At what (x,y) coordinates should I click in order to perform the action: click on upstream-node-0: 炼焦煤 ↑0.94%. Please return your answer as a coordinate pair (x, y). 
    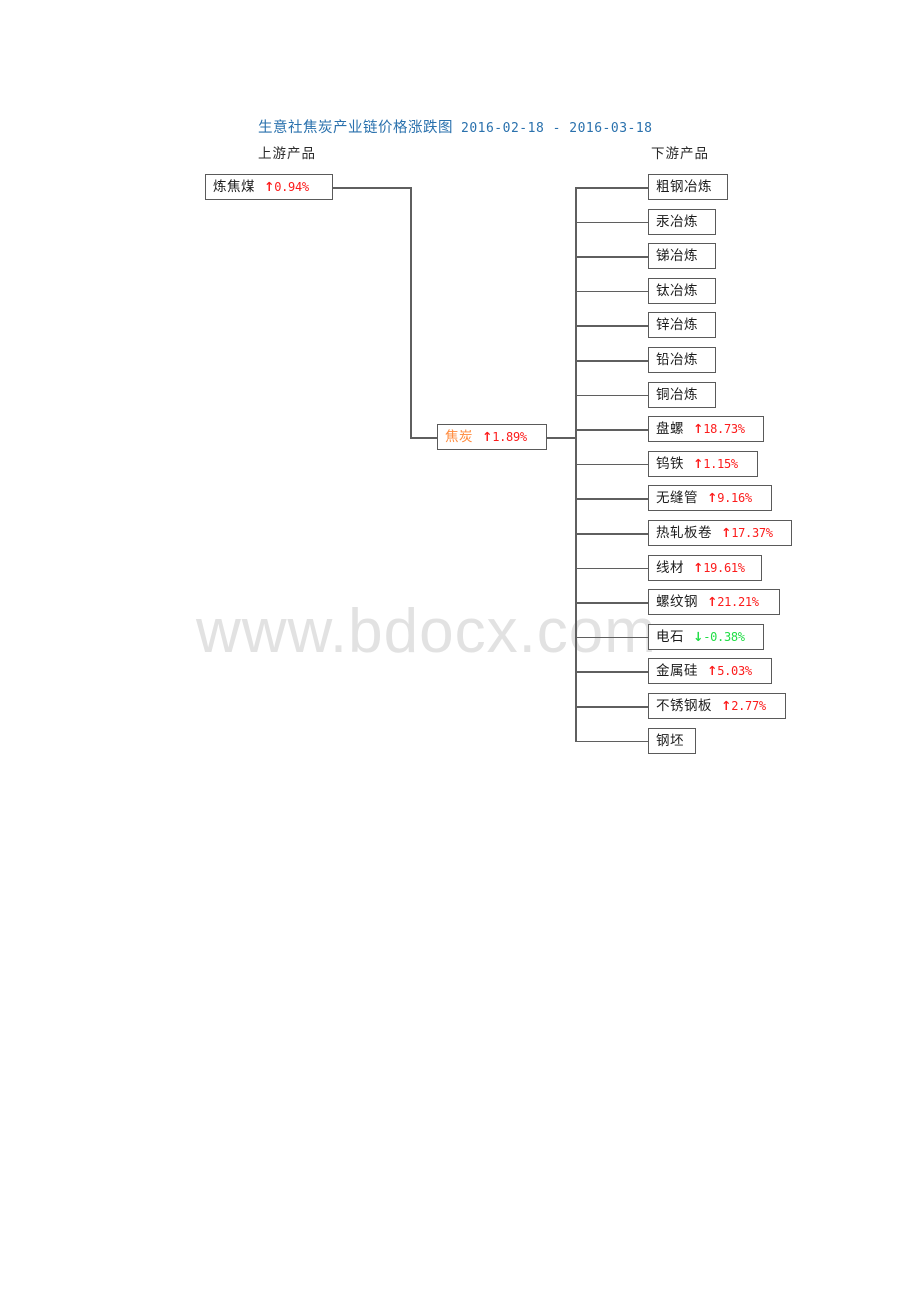
    Looking at the image, I should click on (269, 187).